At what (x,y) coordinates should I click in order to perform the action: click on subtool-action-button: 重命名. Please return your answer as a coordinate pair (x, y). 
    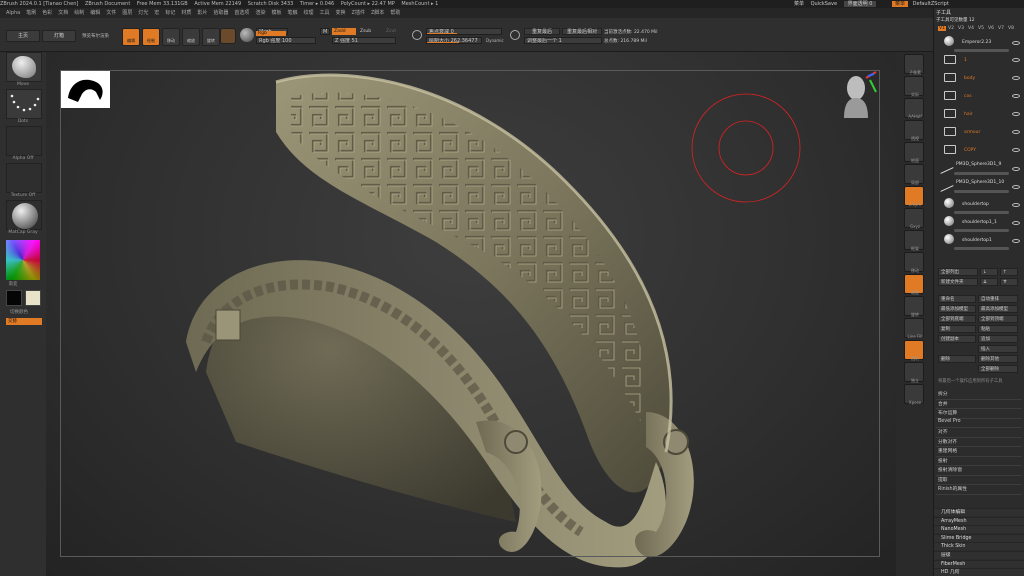
    Looking at the image, I should click on (957, 299).